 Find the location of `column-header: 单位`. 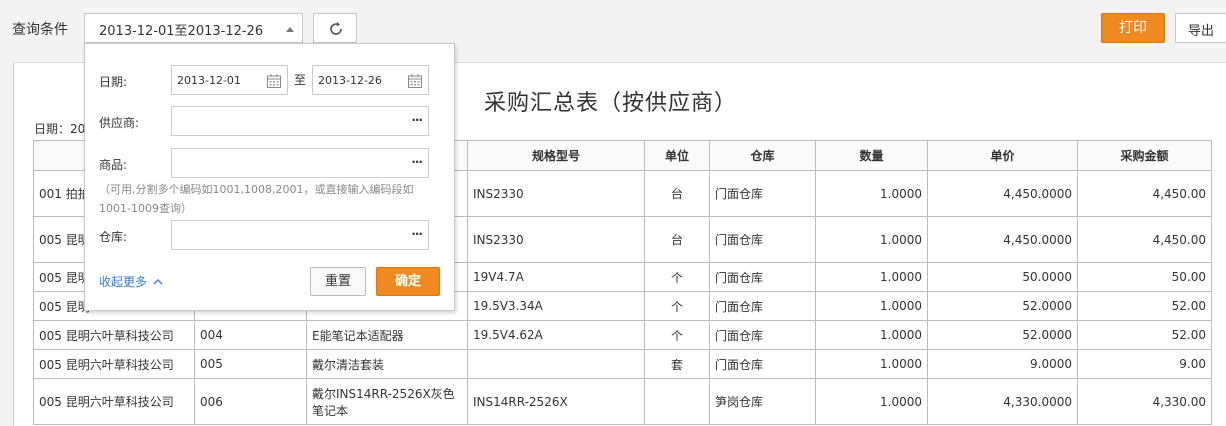

column-header: 单位 is located at coordinates (677, 155).